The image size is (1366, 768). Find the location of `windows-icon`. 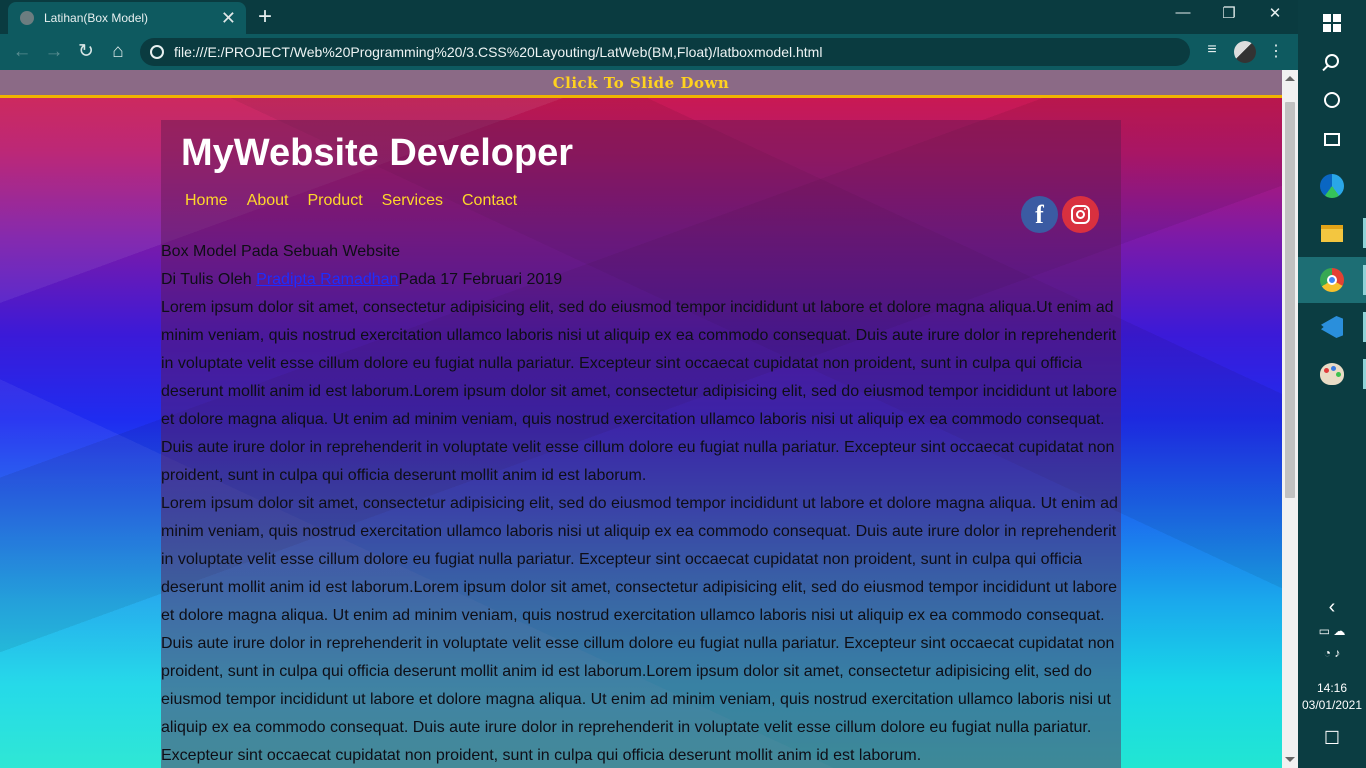

windows-icon is located at coordinates (1332, 23).